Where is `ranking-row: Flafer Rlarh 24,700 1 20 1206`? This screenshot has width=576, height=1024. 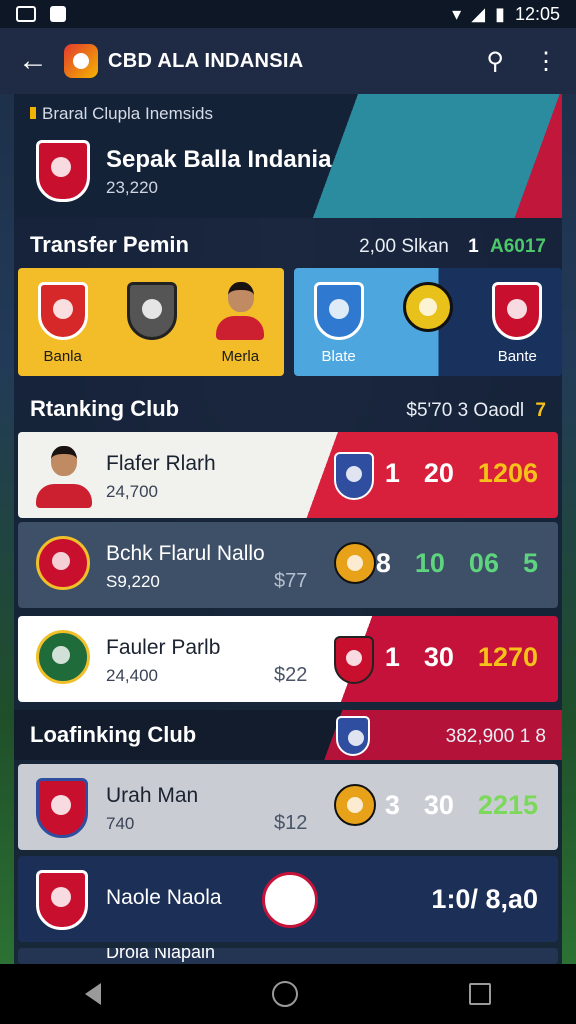
ranking-row: Flafer Rlarh 24,700 1 20 1206 is located at coordinates (288, 475).